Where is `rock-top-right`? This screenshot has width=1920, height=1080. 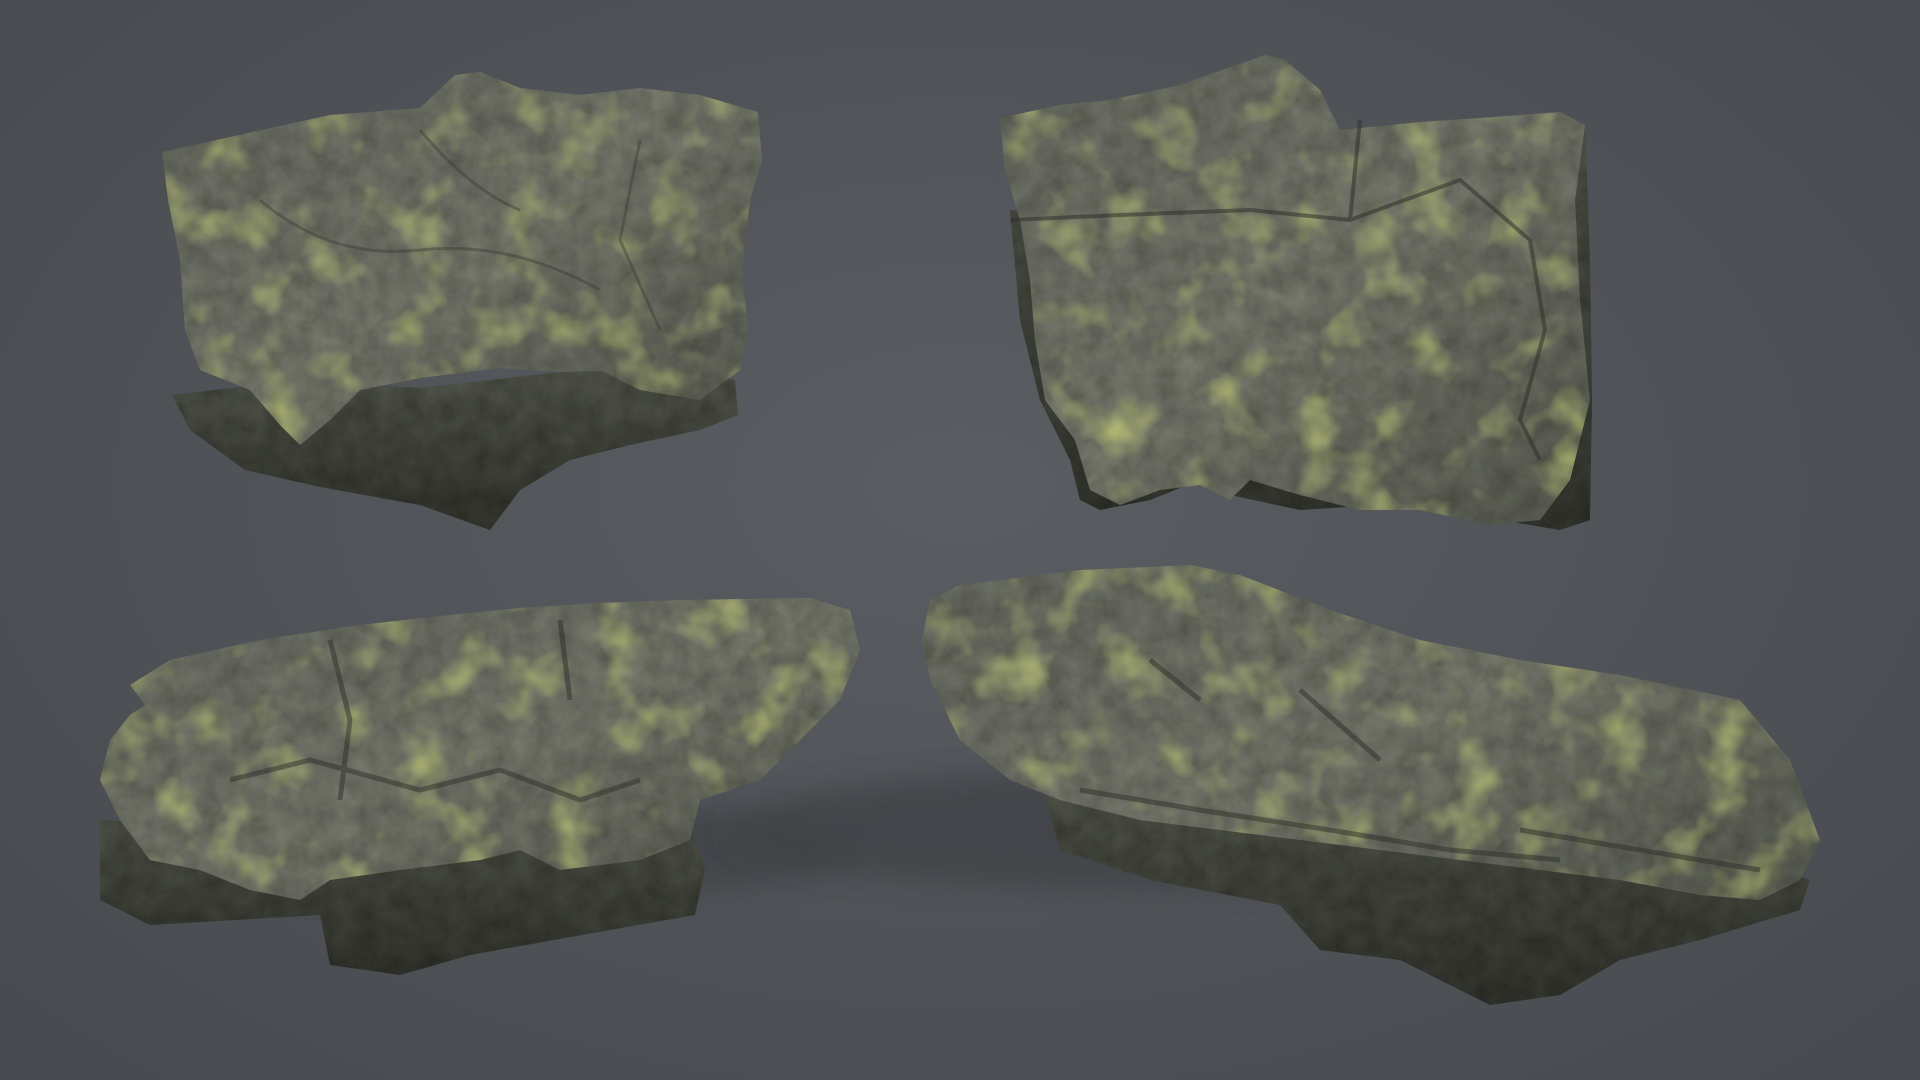
rock-top-right is located at coordinates (1296, 292).